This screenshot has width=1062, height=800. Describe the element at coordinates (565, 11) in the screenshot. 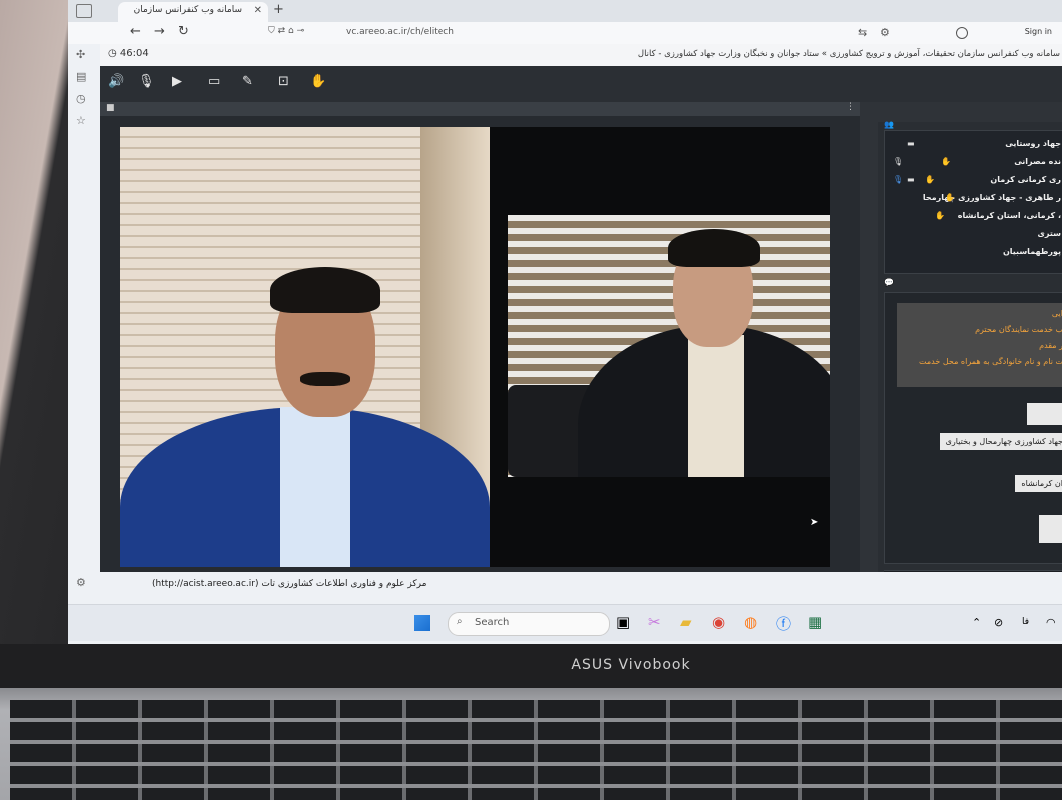

I see `browser-tab-bar: سامانه وب کنفرانس سازمان ✕ +` at that location.